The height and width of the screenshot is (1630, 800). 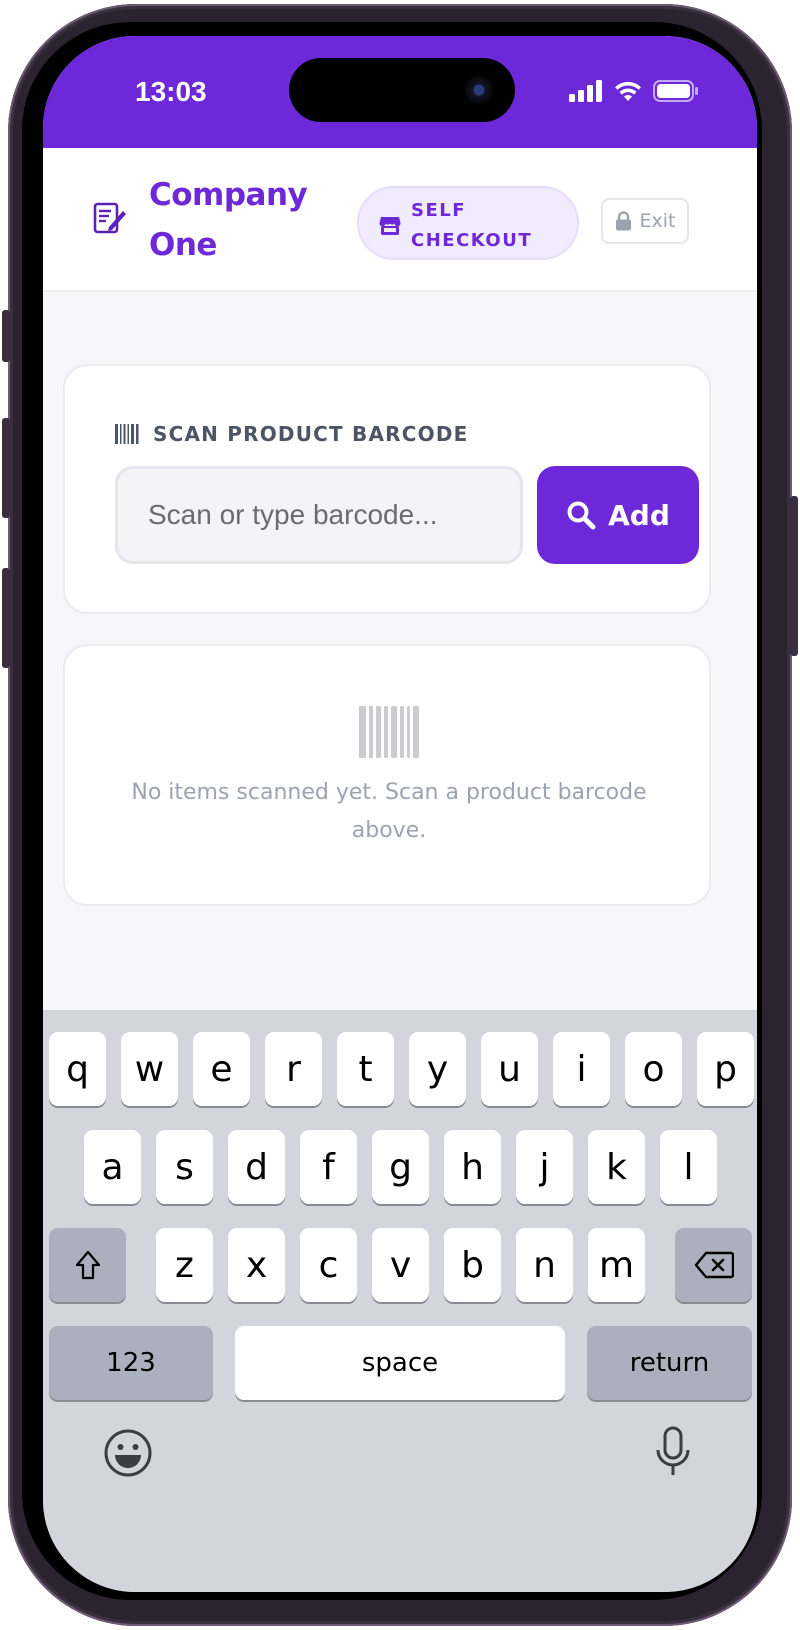 What do you see at coordinates (328, 1265) in the screenshot?
I see `key-c: c` at bounding box center [328, 1265].